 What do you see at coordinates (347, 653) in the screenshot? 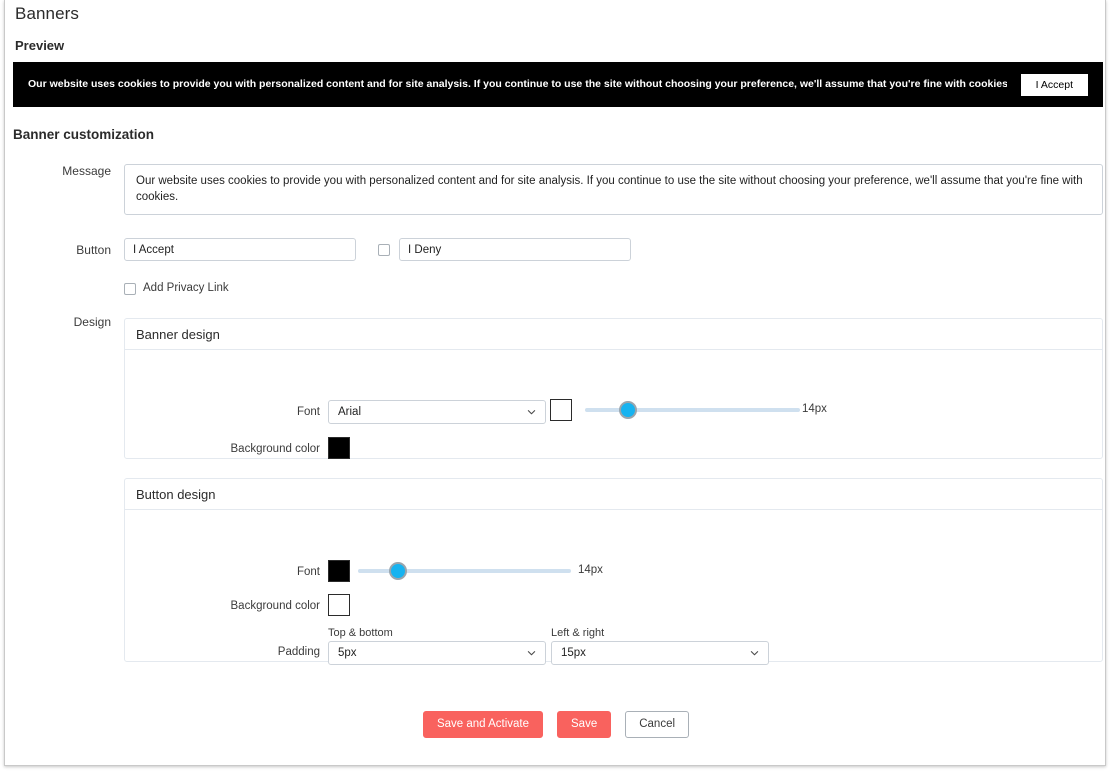
I see `padding-top-bottom-value: 5px` at bounding box center [347, 653].